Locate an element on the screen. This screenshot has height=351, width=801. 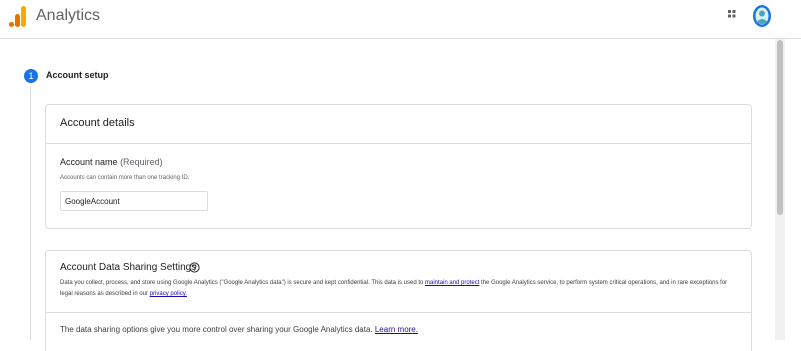
required-indicator: (Required) is located at coordinates (141, 162).